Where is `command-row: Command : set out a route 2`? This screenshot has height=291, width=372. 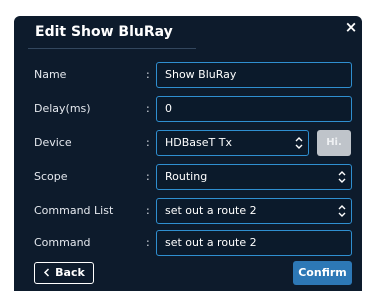 command-row: Command : set out a route 2 is located at coordinates (188, 243).